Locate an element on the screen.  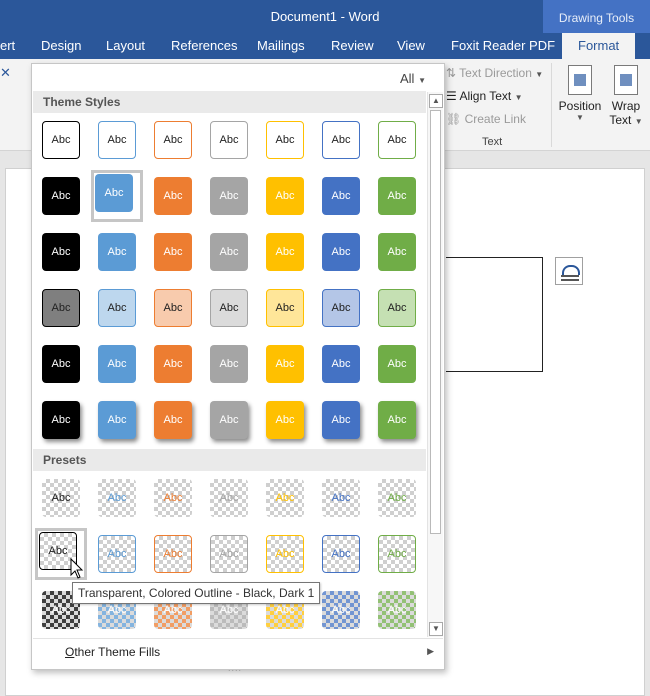
tab-layout: Layout is located at coordinates (125, 45).